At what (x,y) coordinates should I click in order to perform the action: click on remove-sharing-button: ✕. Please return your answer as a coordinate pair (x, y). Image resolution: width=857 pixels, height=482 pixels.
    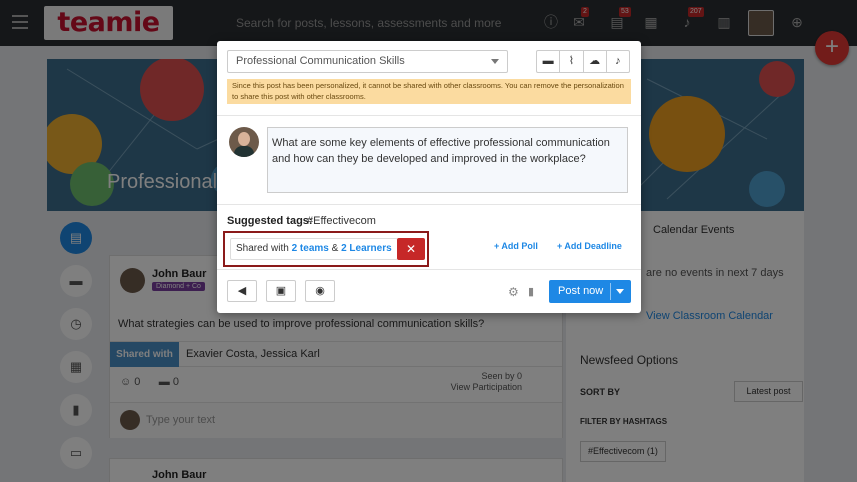
    Looking at the image, I should click on (411, 249).